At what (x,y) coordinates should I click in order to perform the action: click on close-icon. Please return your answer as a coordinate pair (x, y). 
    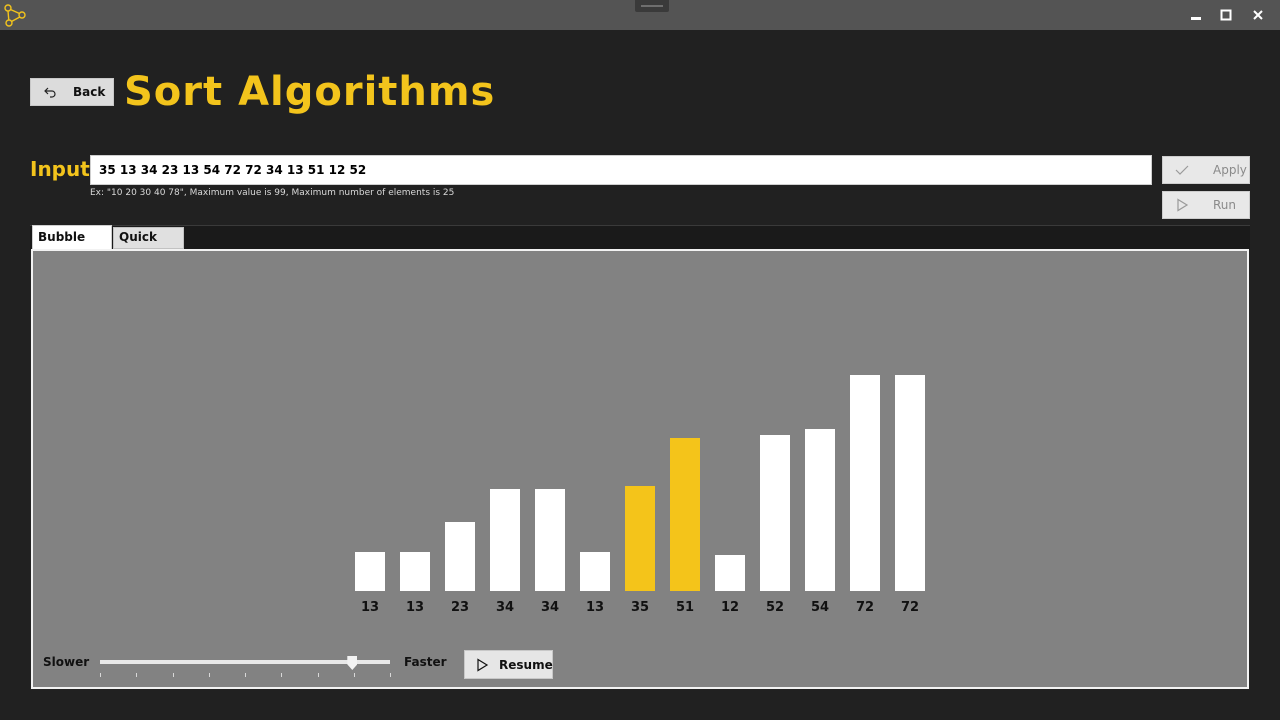
    Looking at the image, I should click on (1258, 15).